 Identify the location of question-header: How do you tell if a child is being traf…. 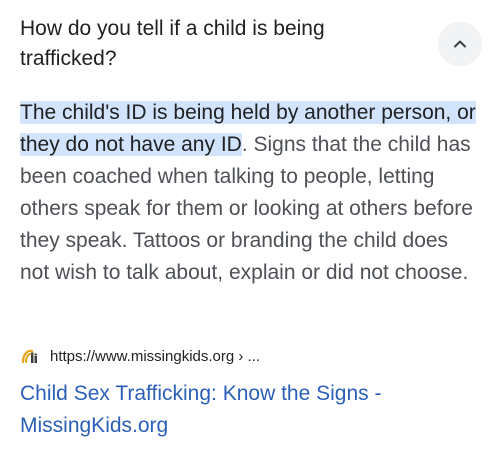
(220, 44).